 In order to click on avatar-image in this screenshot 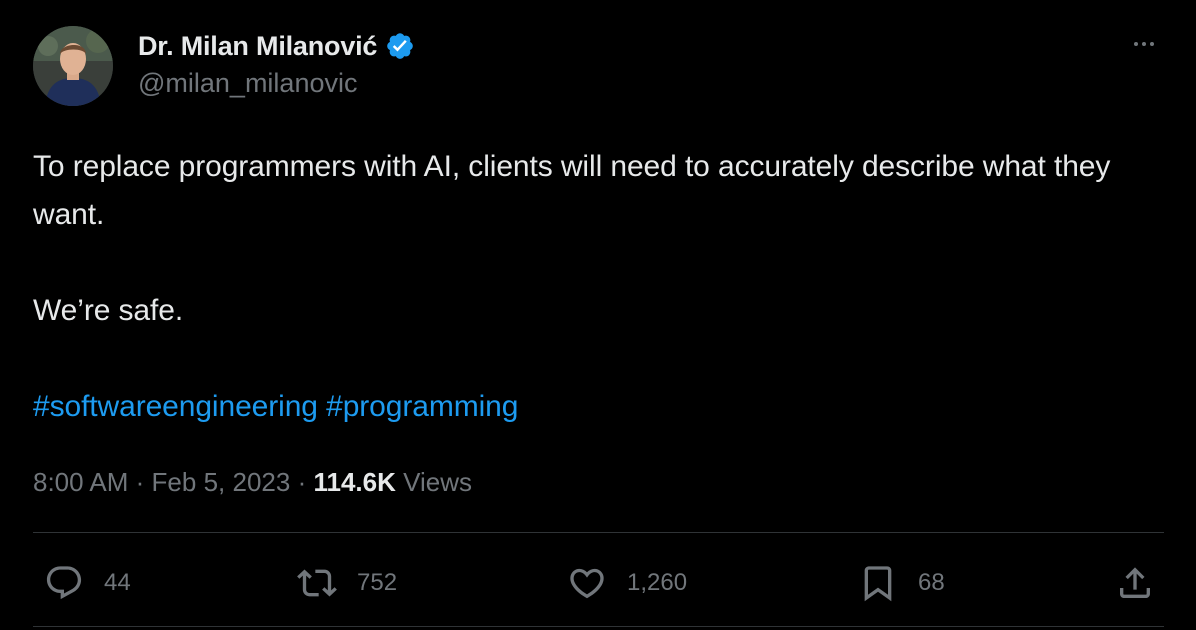, I will do `click(73, 66)`.